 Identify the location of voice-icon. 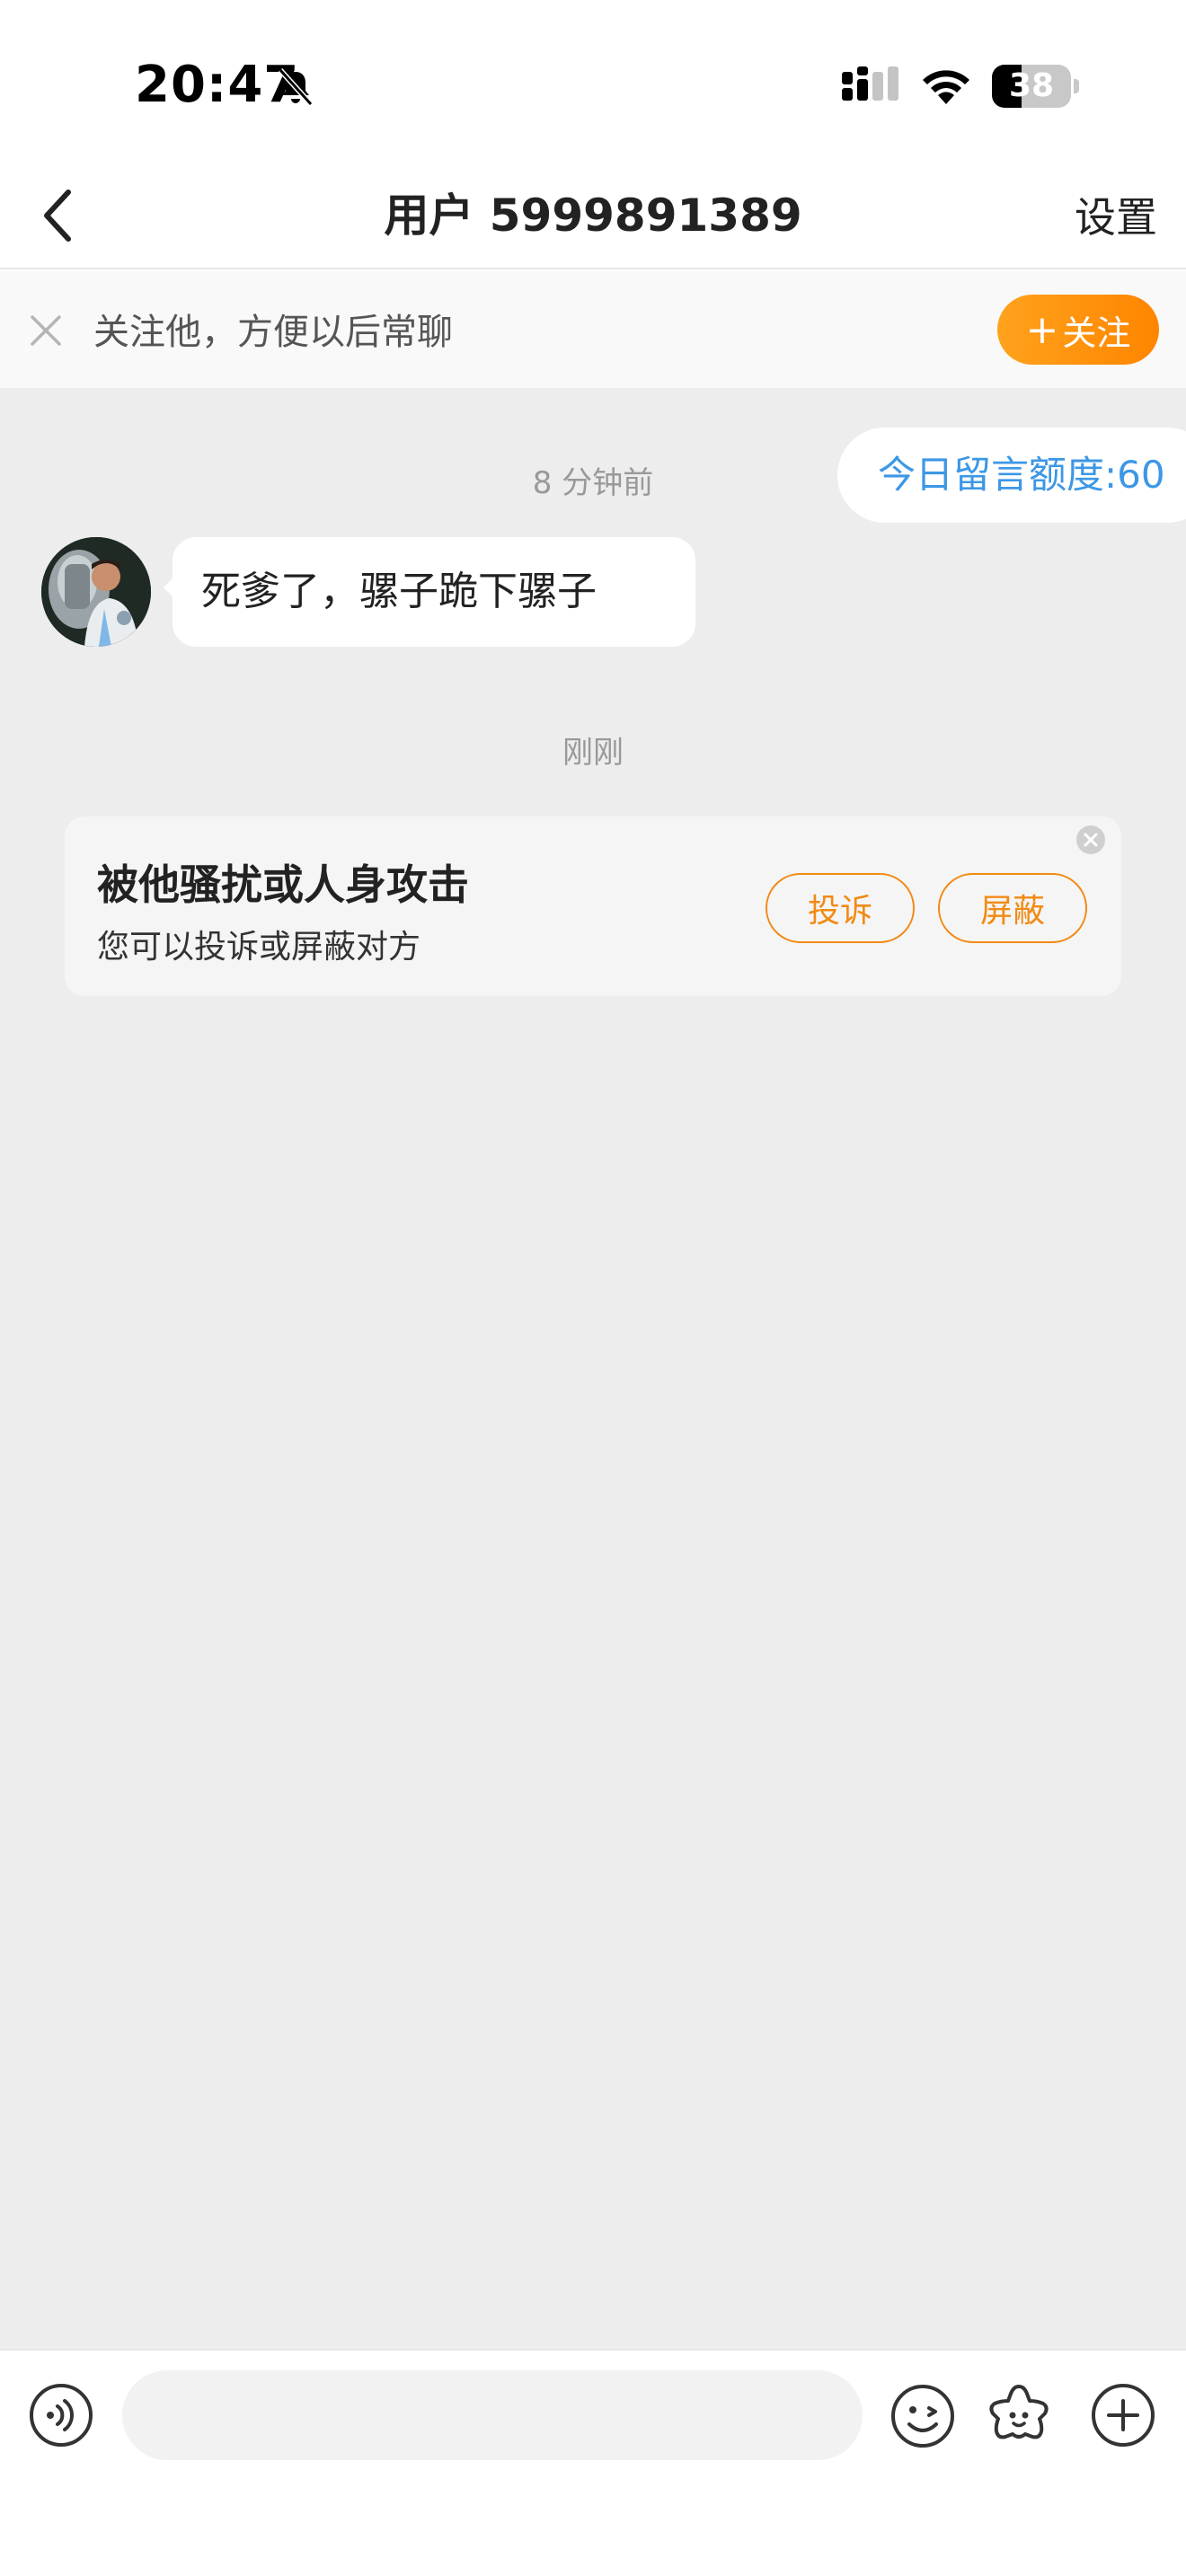
(61, 2415).